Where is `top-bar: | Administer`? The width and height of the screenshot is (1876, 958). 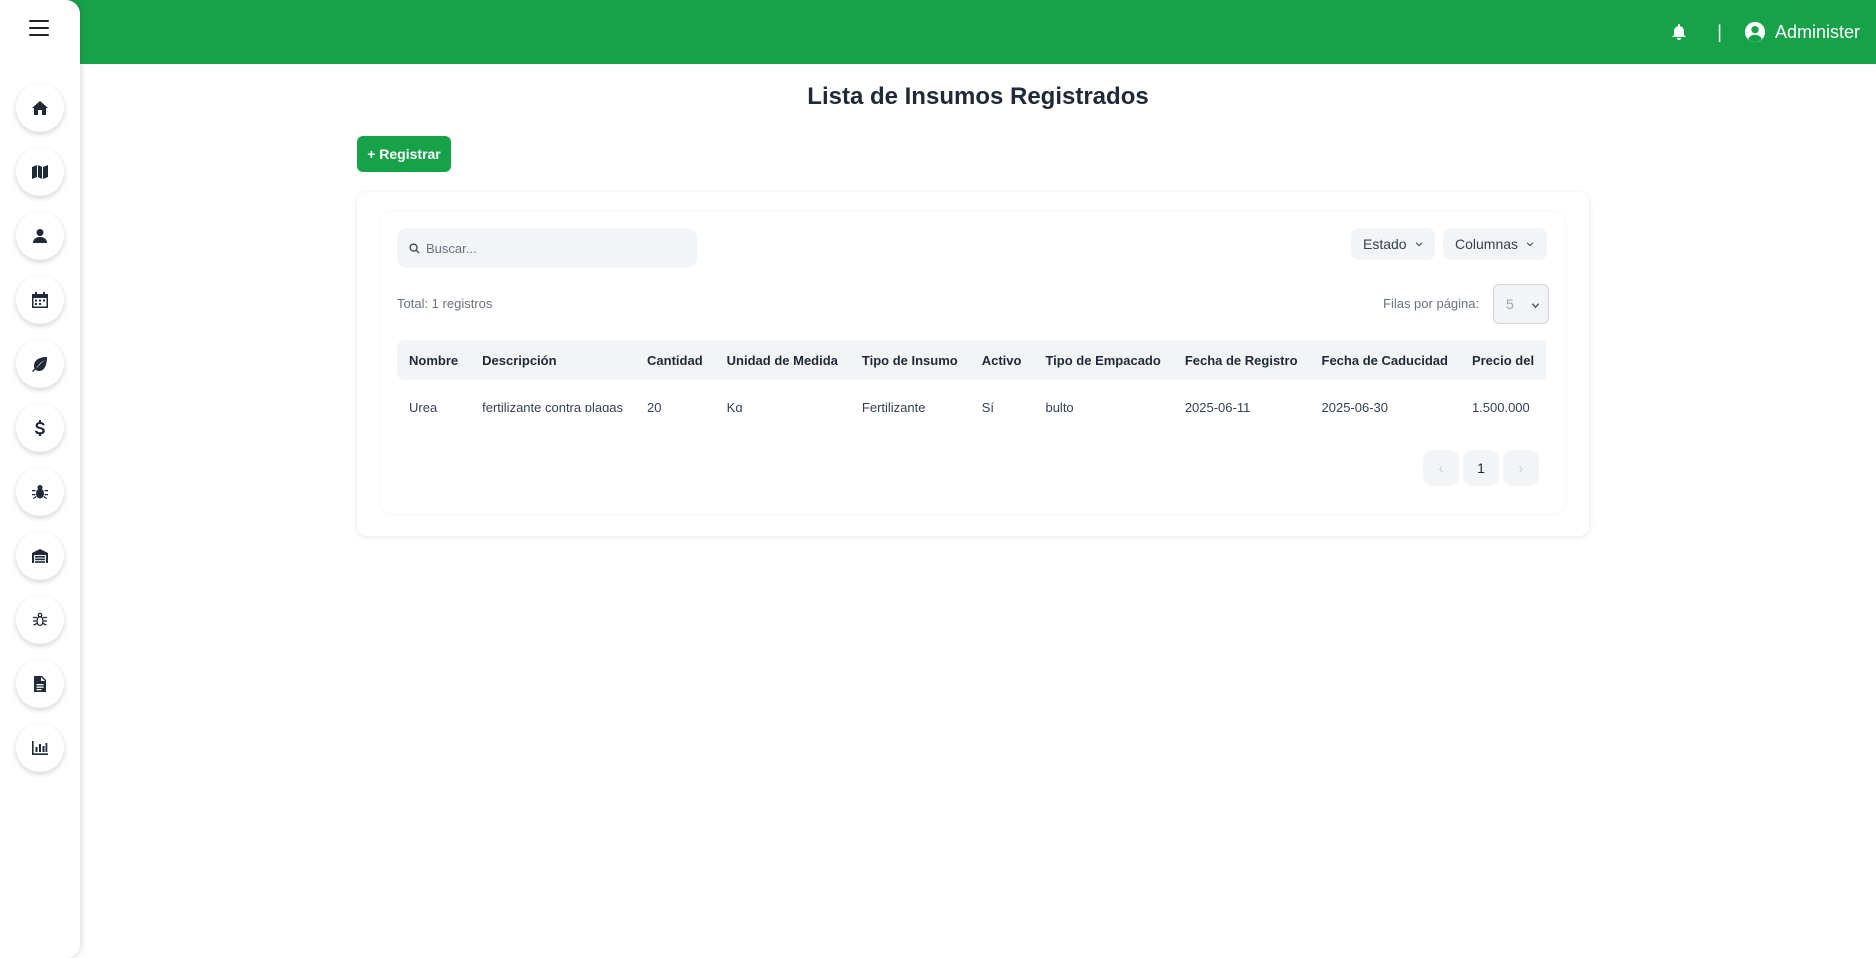 top-bar: | Administer is located at coordinates (938, 32).